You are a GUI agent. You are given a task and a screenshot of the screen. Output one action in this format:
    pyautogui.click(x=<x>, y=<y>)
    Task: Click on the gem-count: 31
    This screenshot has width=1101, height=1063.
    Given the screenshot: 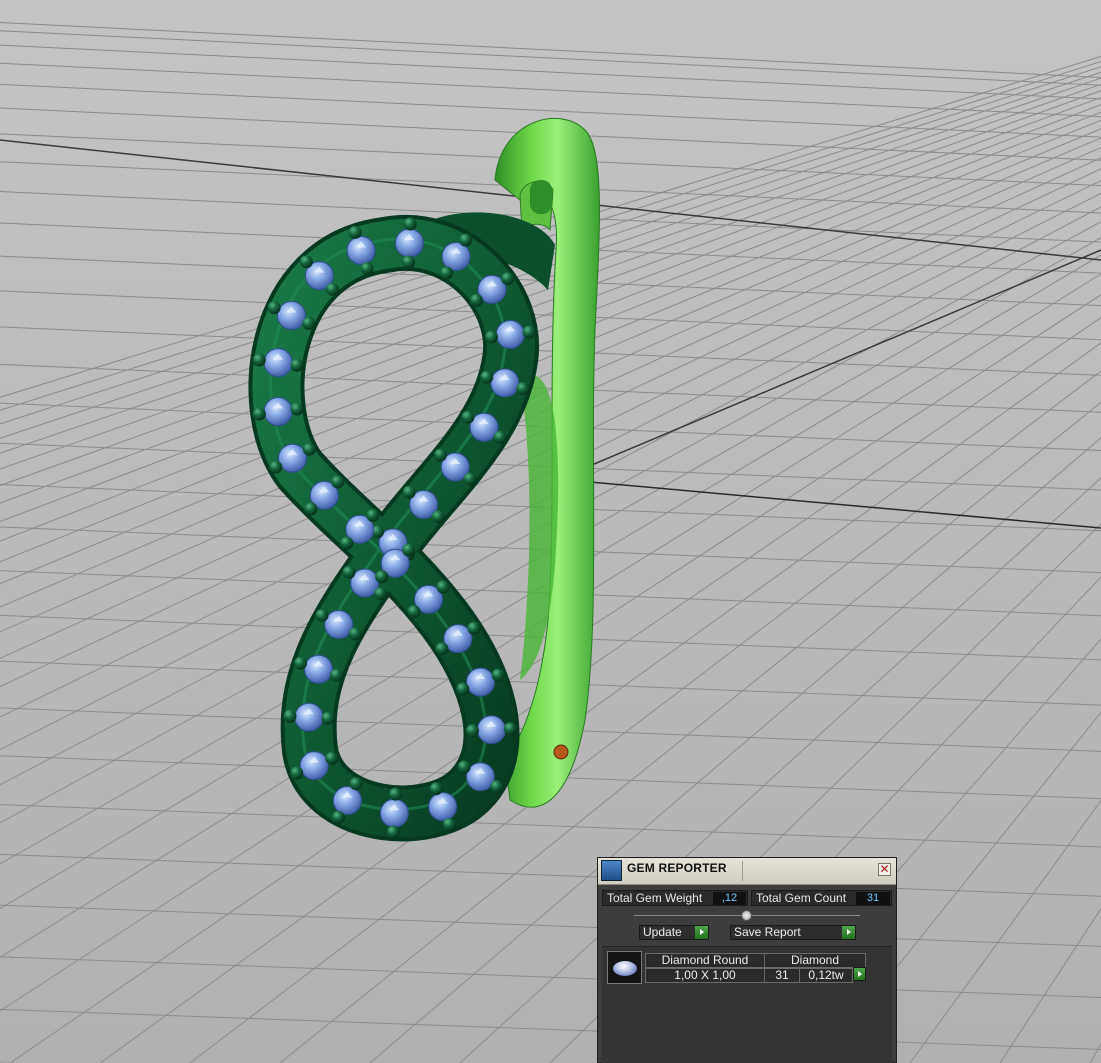 What is the action you would take?
    pyautogui.click(x=782, y=975)
    